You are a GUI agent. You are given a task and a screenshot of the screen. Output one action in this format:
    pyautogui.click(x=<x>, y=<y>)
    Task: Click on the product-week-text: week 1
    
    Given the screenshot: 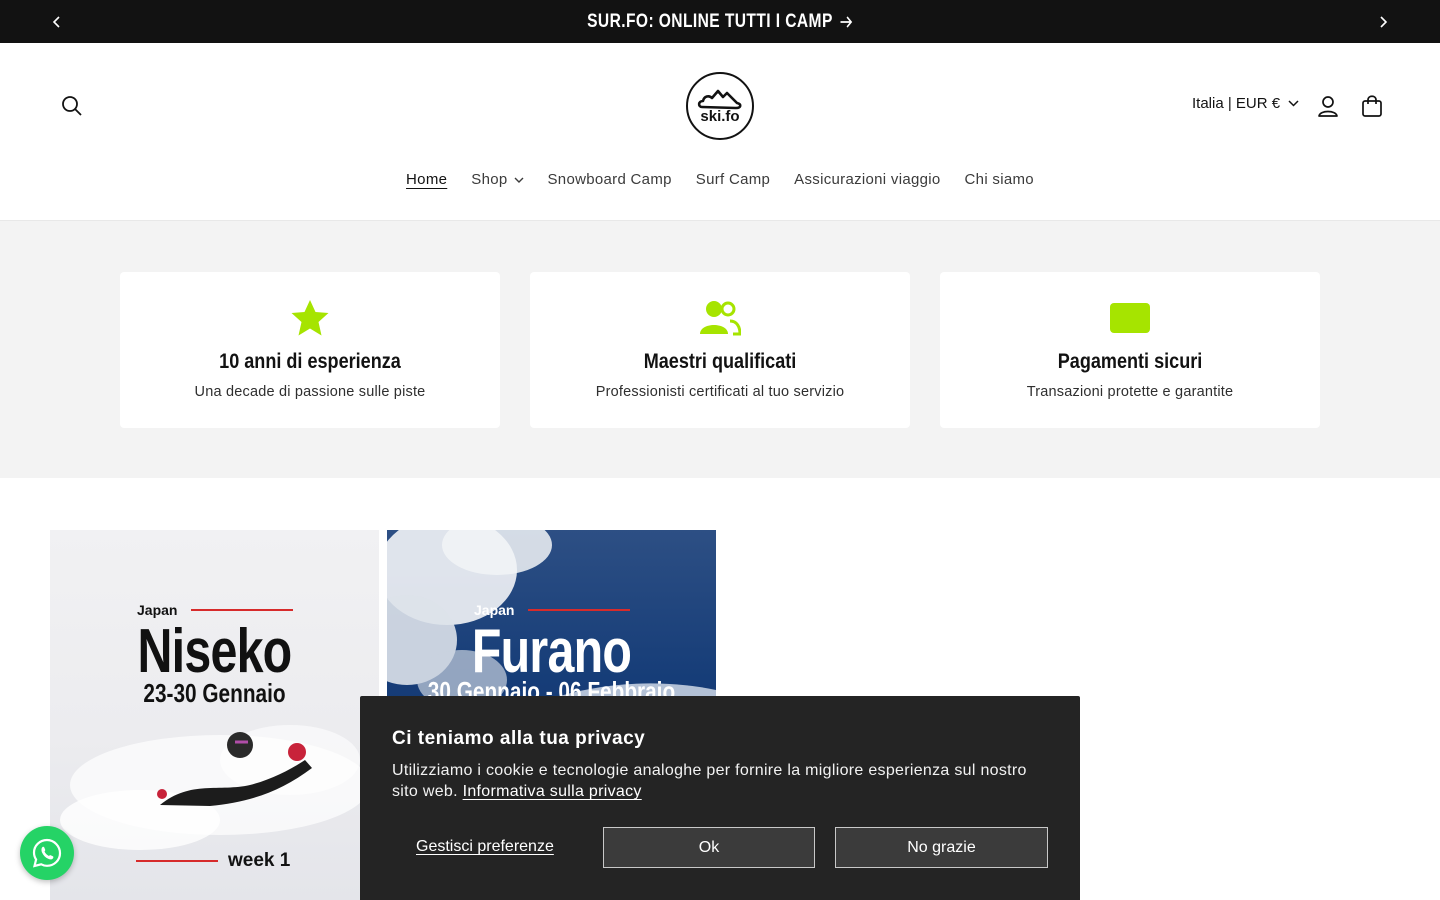 What is the action you would take?
    pyautogui.click(x=259, y=860)
    